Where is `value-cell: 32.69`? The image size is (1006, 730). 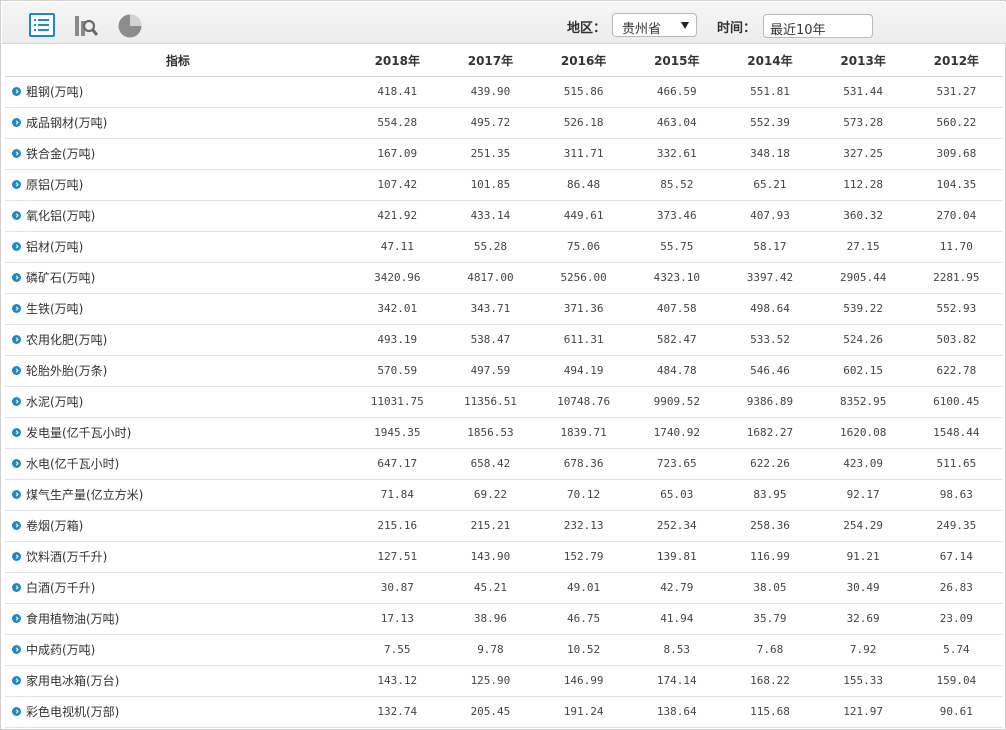 value-cell: 32.69 is located at coordinates (863, 619).